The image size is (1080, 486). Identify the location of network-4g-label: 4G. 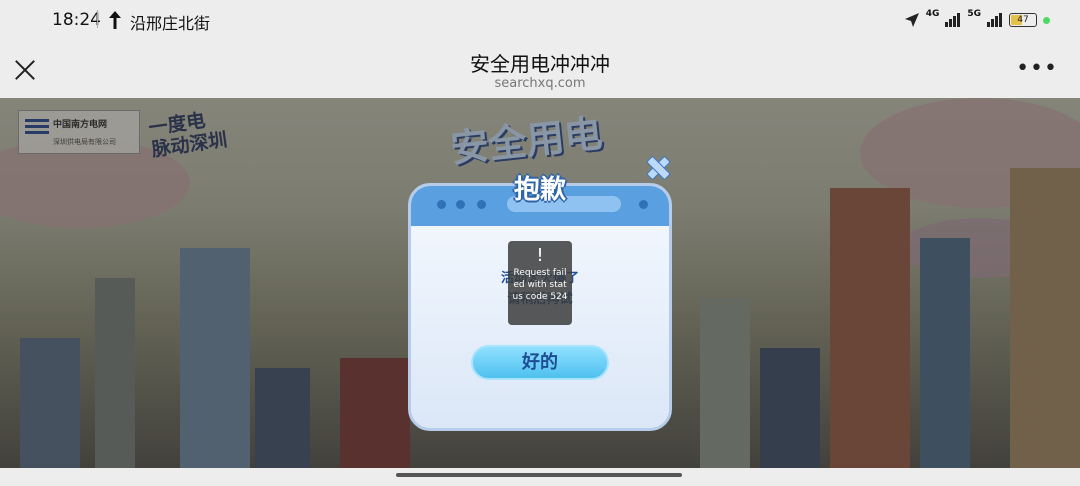
(932, 14).